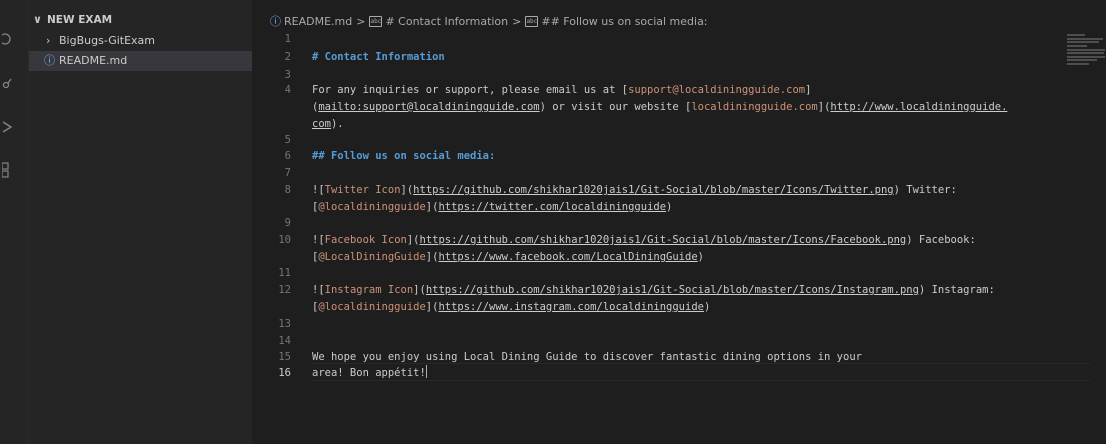  Describe the element at coordinates (140, 20) in the screenshot. I see `explorer-section-header: ∨ NEW EXAM` at that location.